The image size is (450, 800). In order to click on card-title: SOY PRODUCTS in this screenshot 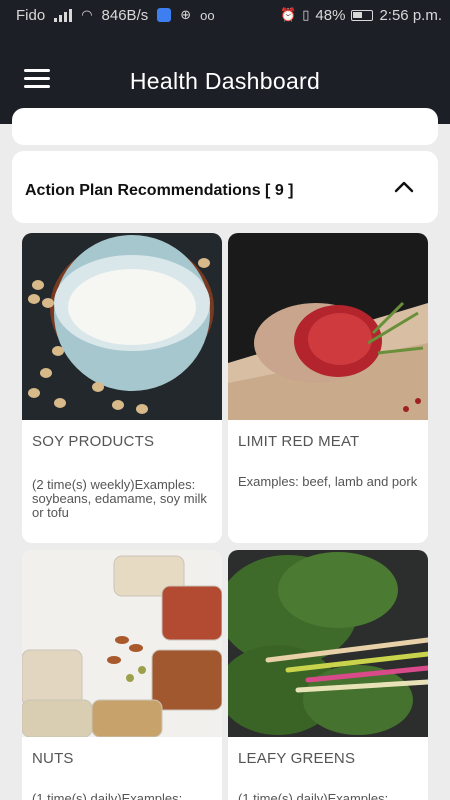, I will do `click(93, 441)`.